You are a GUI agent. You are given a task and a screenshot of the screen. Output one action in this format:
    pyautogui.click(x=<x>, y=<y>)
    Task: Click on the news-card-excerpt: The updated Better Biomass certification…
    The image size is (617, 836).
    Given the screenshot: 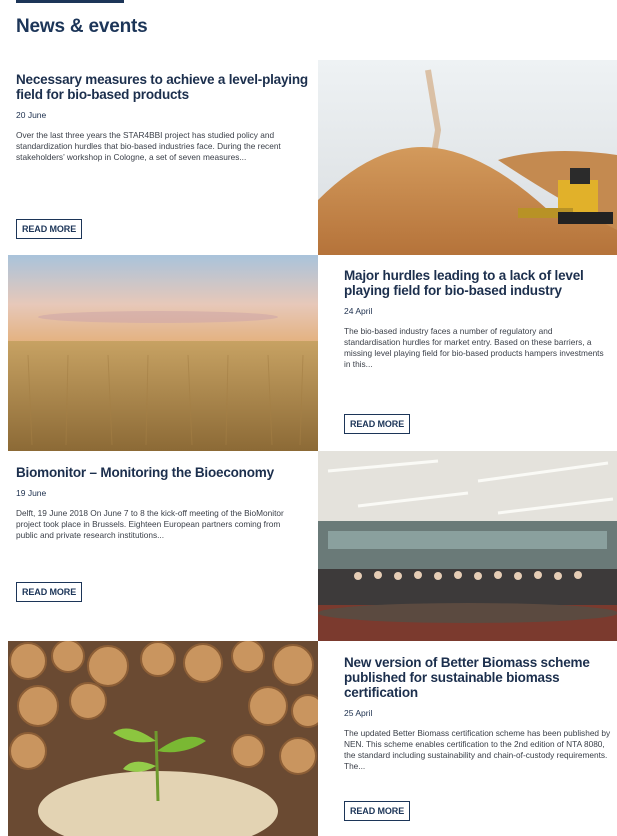 What is the action you would take?
    pyautogui.click(x=477, y=749)
    